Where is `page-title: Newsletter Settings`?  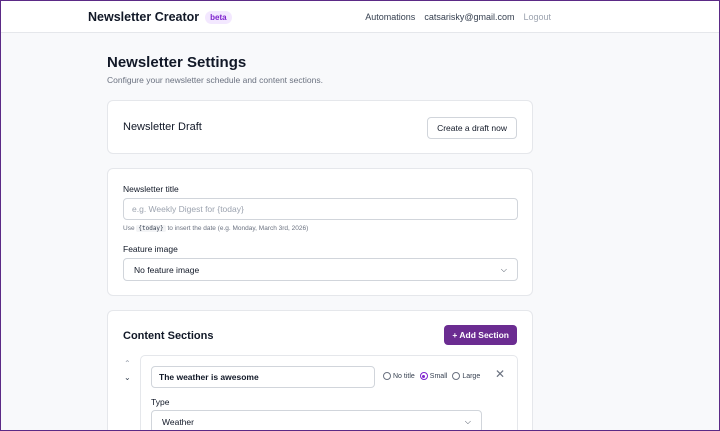 page-title: Newsletter Settings is located at coordinates (177, 62).